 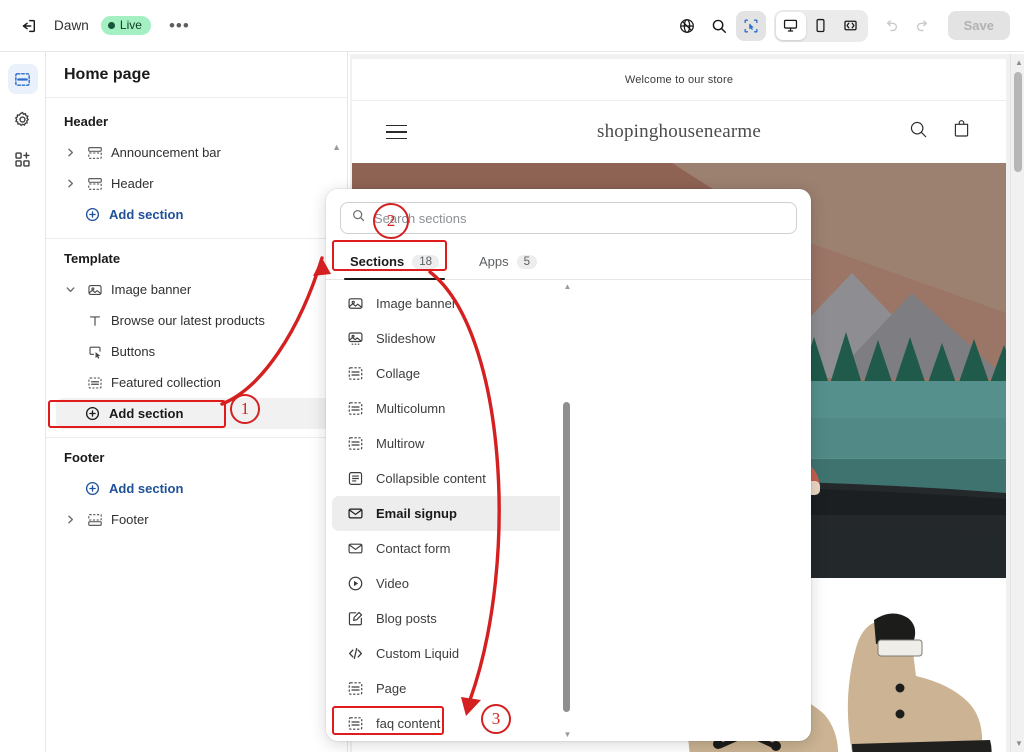 I want to click on scroll-up-arrow-icon: ▲, so click(x=1019, y=62).